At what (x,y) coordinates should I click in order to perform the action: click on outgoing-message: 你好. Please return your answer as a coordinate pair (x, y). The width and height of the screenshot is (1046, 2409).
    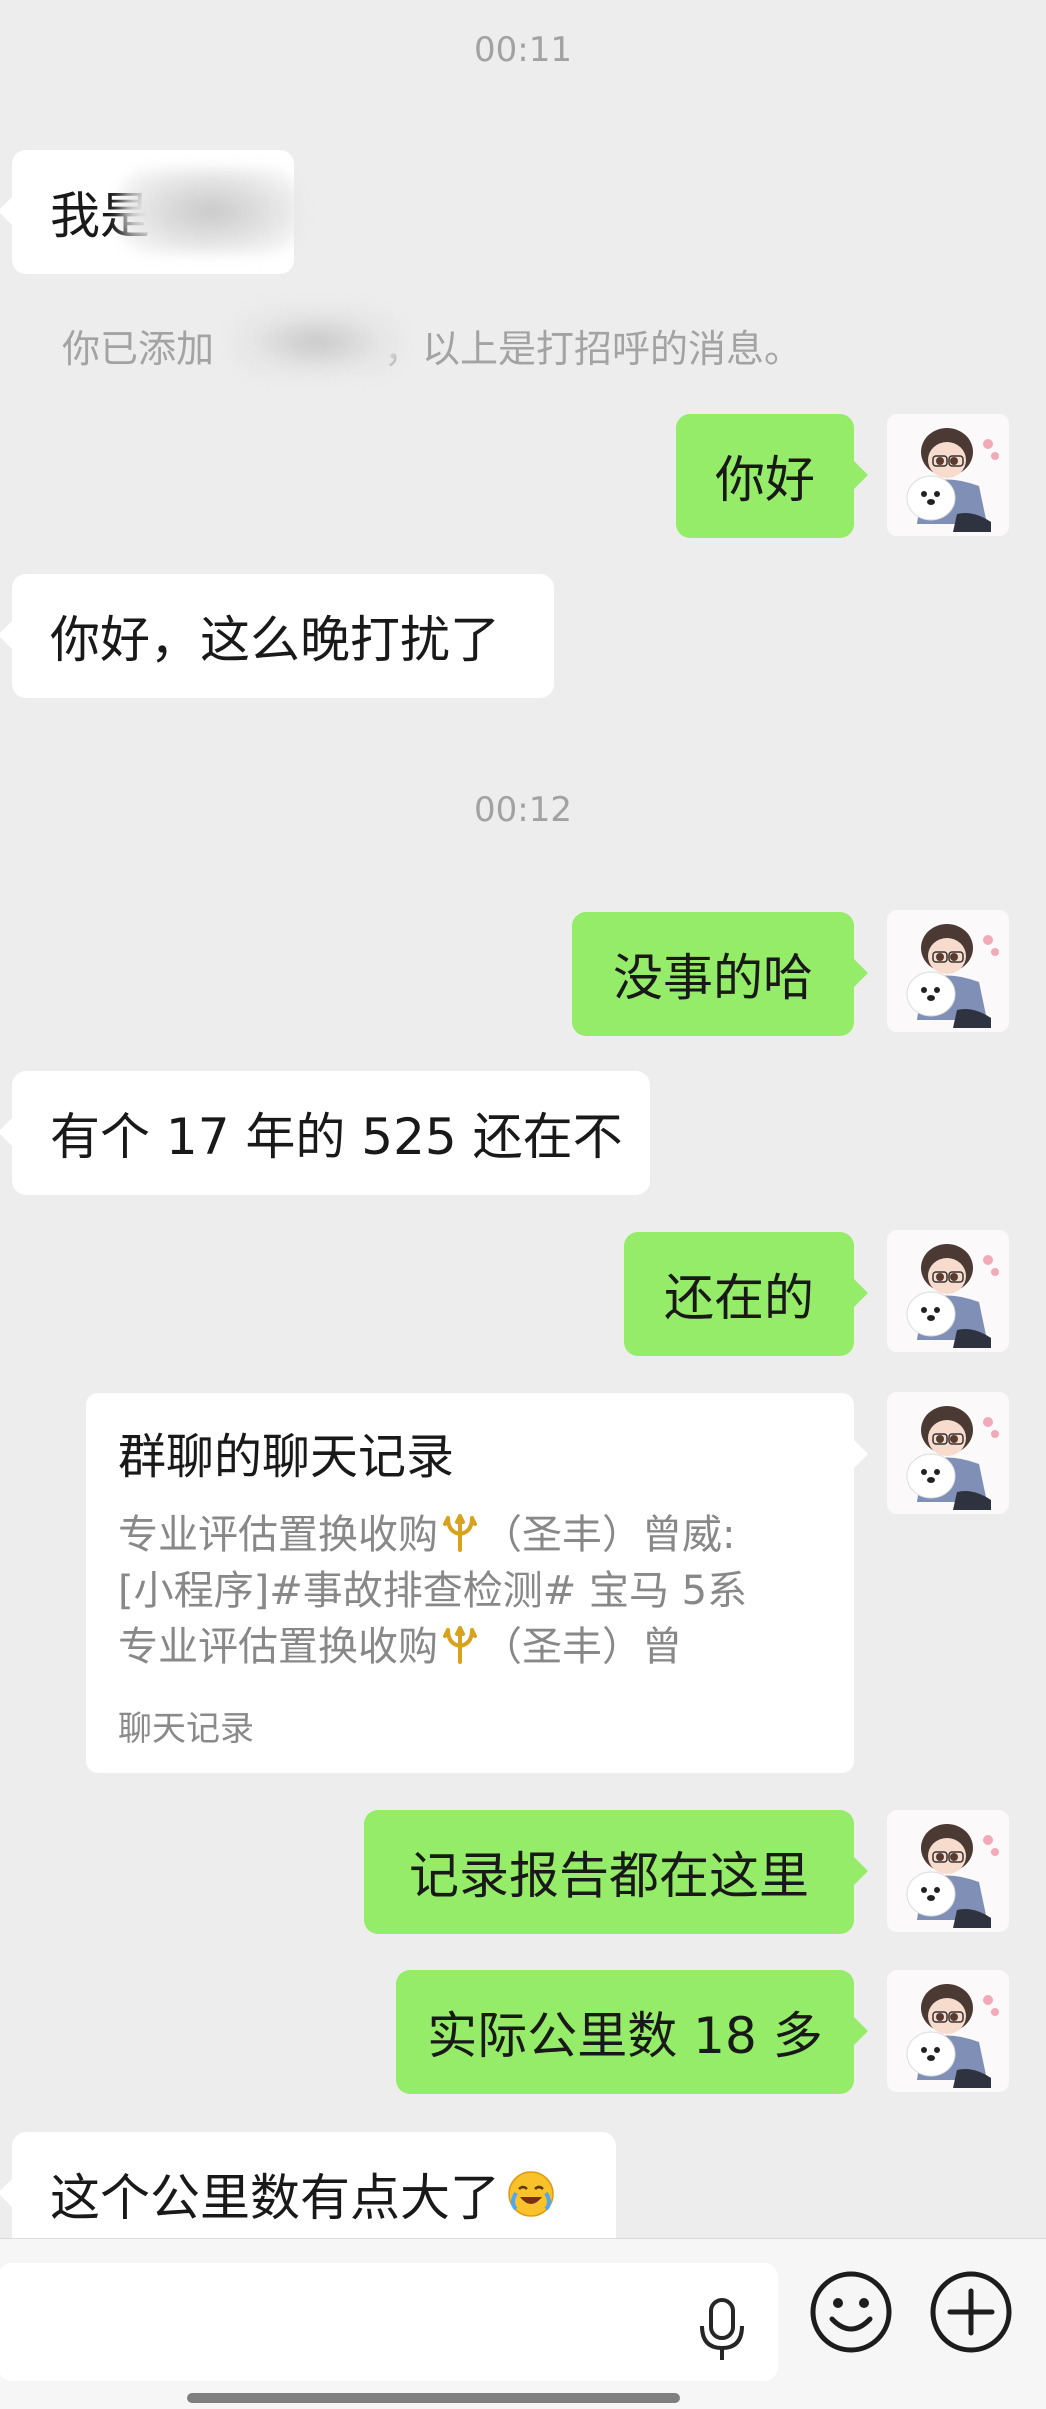
    Looking at the image, I should click on (772, 476).